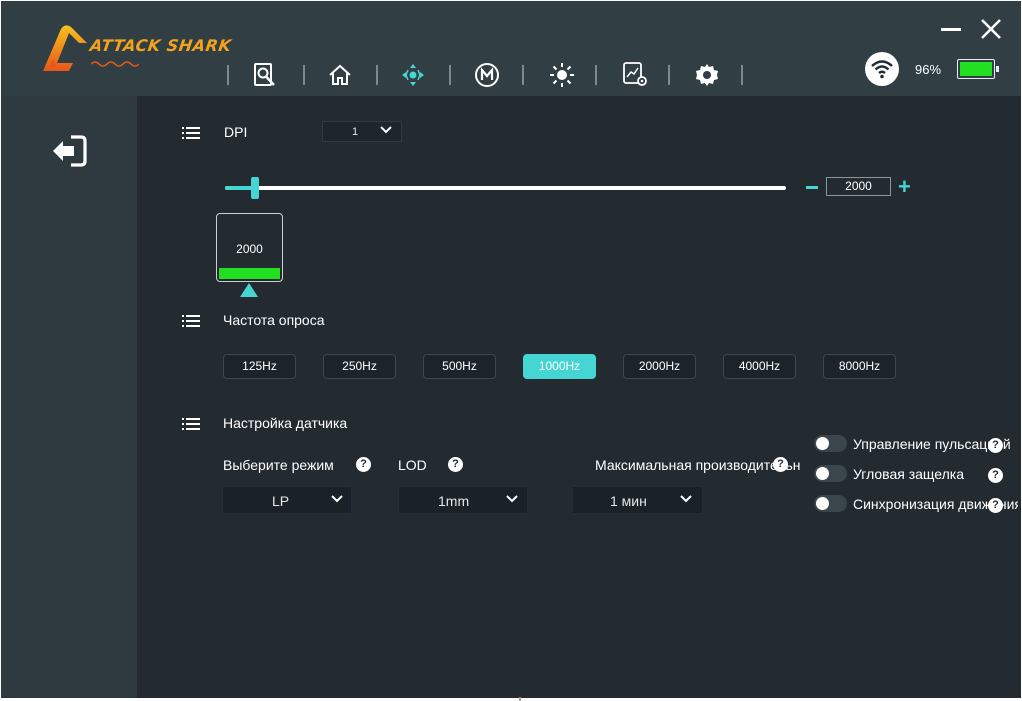 The width and height of the screenshot is (1022, 701). Describe the element at coordinates (160, 45) in the screenshot. I see `brand-name: ATTACK SHARK` at that location.